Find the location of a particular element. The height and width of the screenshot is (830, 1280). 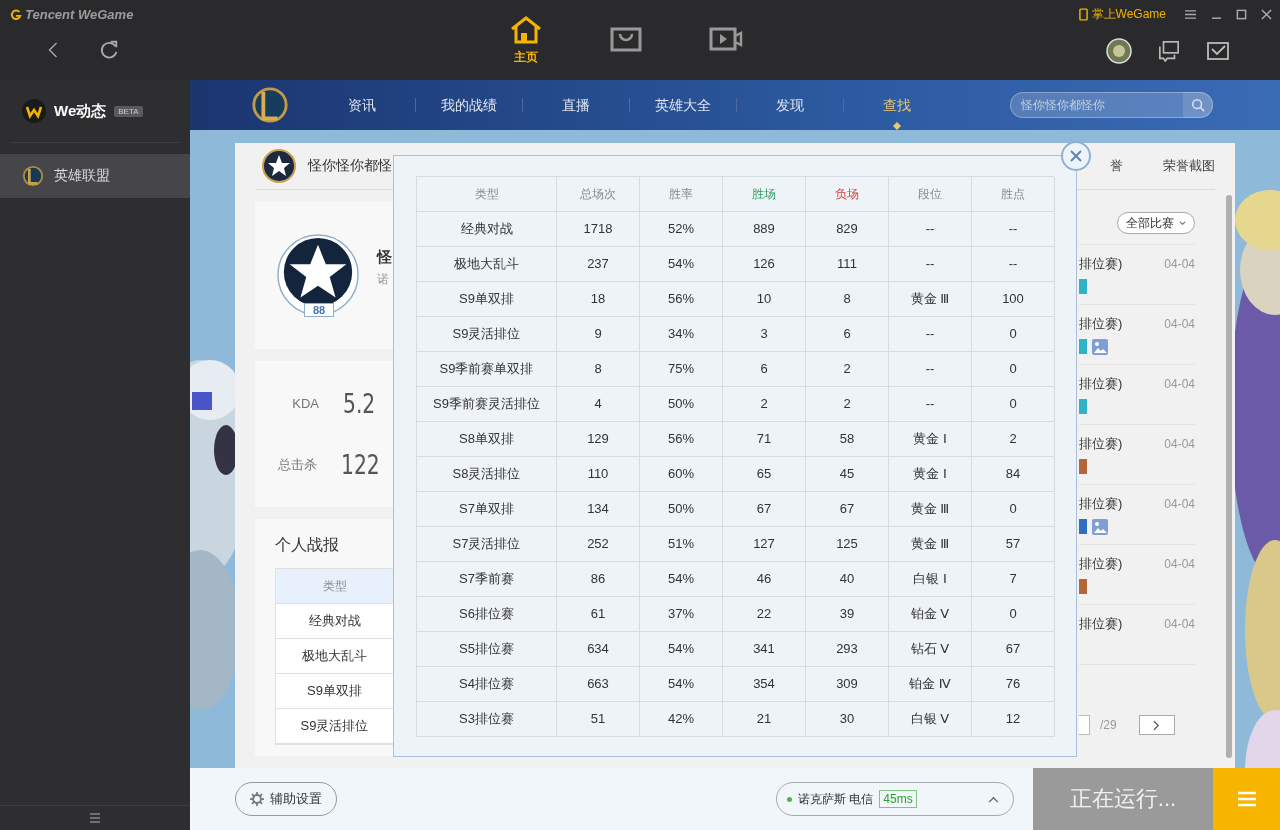

nav-tab: 英雄大全 is located at coordinates (683, 105).